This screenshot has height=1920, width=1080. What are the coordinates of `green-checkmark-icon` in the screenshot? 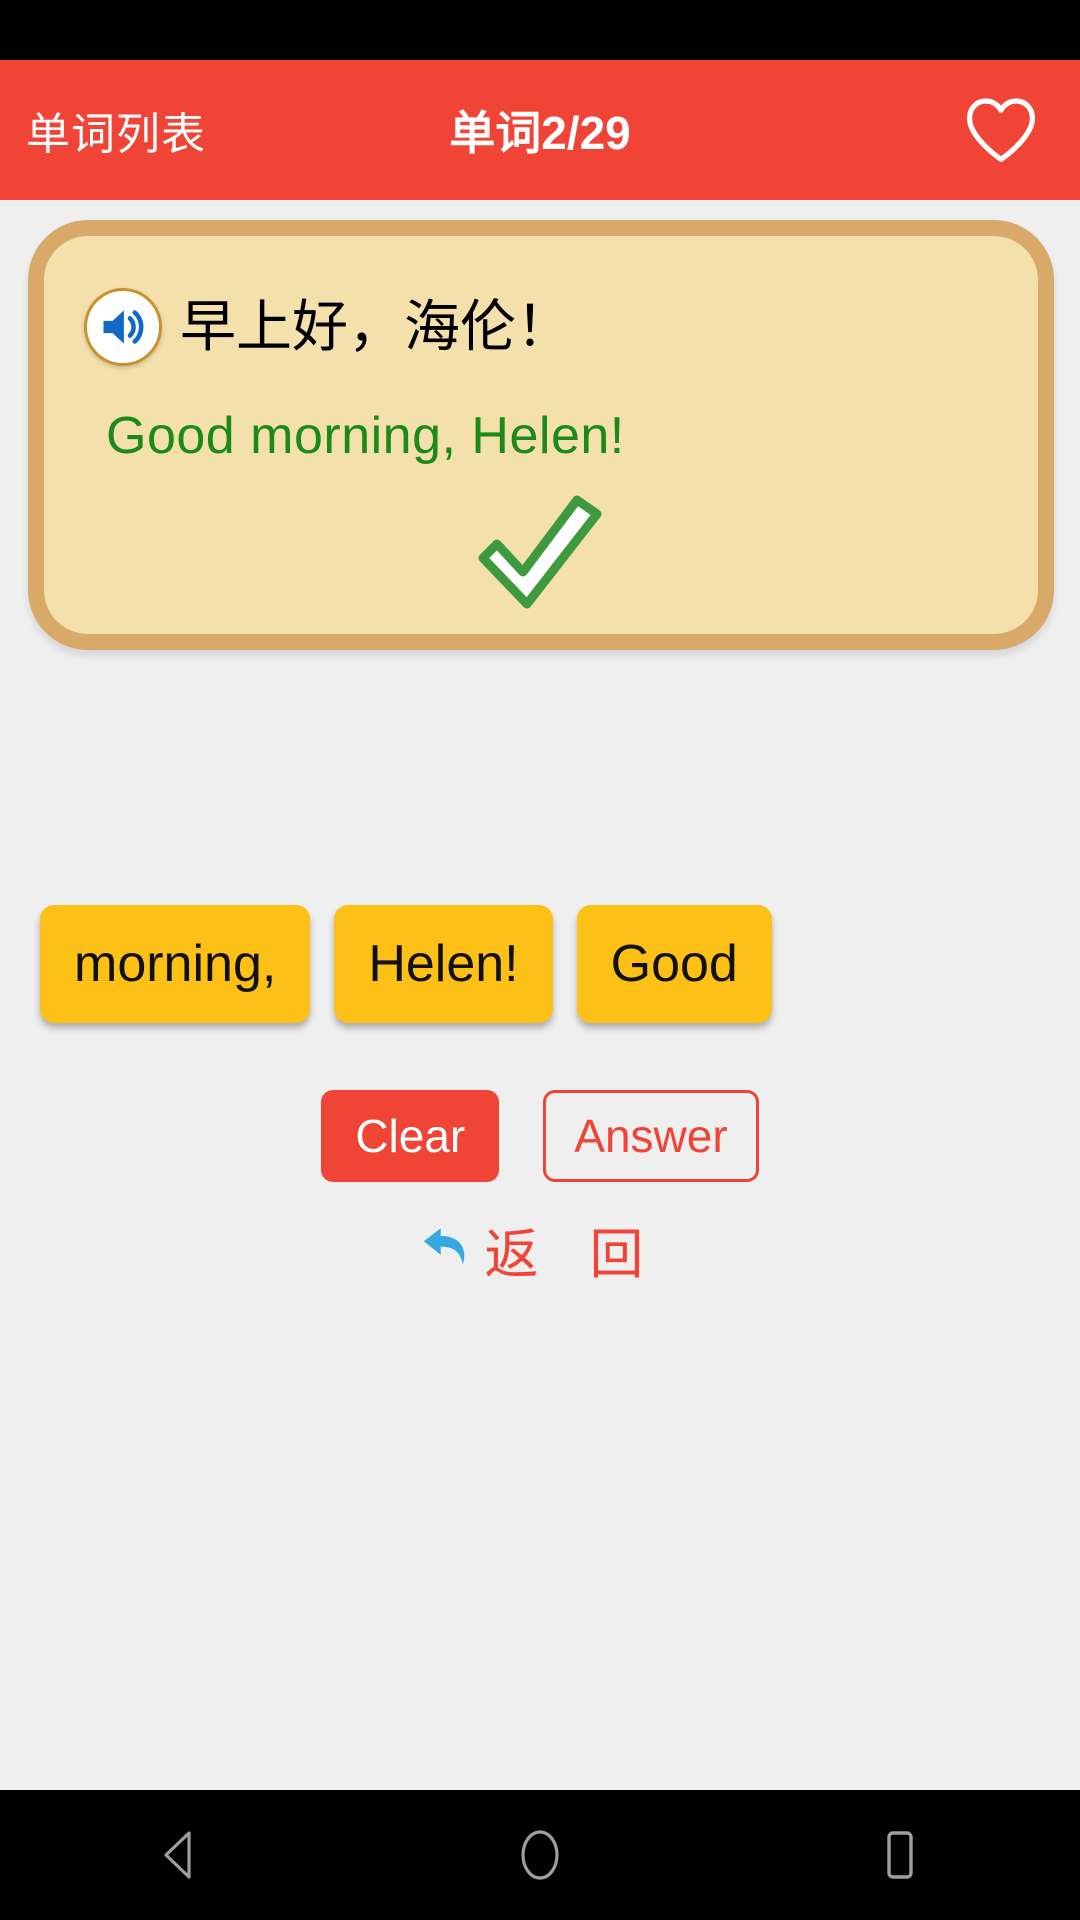 It's located at (541, 551).